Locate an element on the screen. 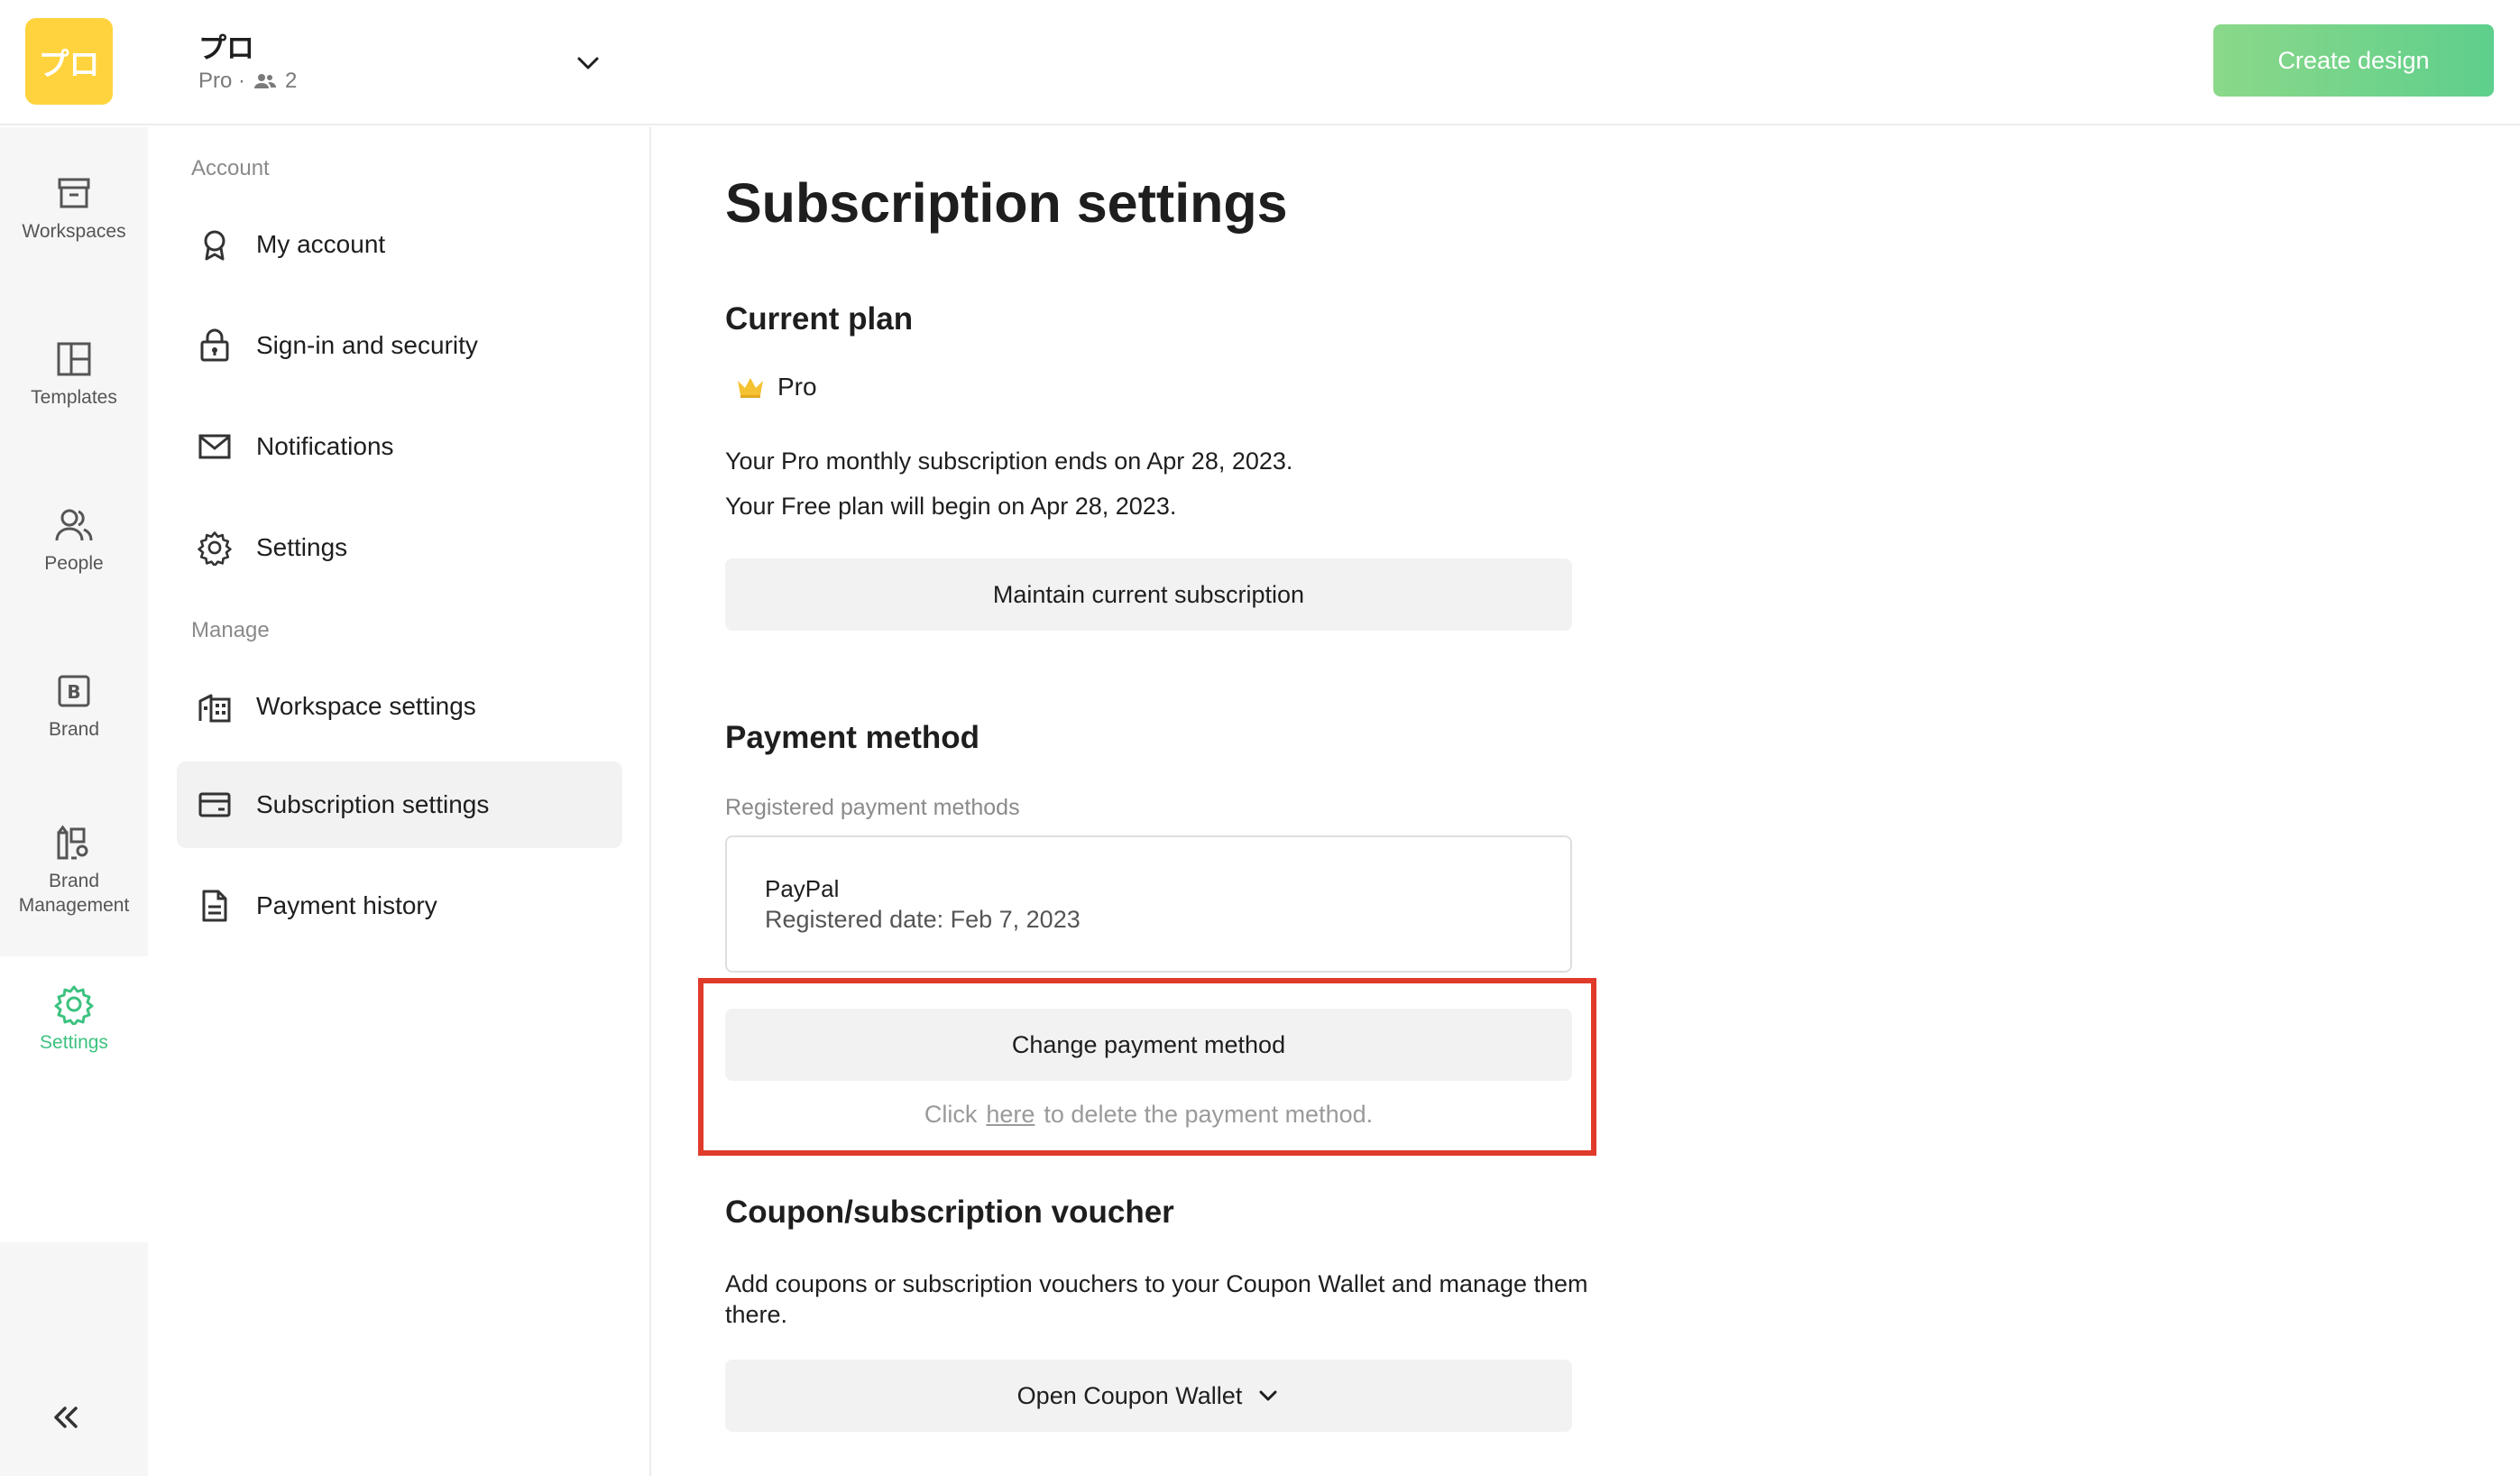 This screenshot has height=1476, width=2520. registered-methods-label: Registered payment methods is located at coordinates (872, 807).